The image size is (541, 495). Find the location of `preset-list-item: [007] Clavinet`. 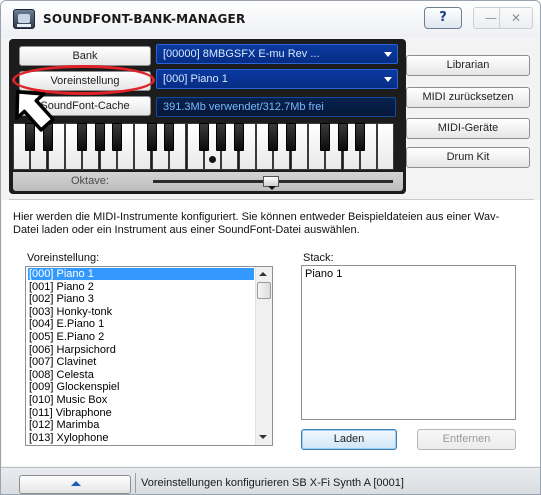

preset-list-item: [007] Clavinet is located at coordinates (141, 362).